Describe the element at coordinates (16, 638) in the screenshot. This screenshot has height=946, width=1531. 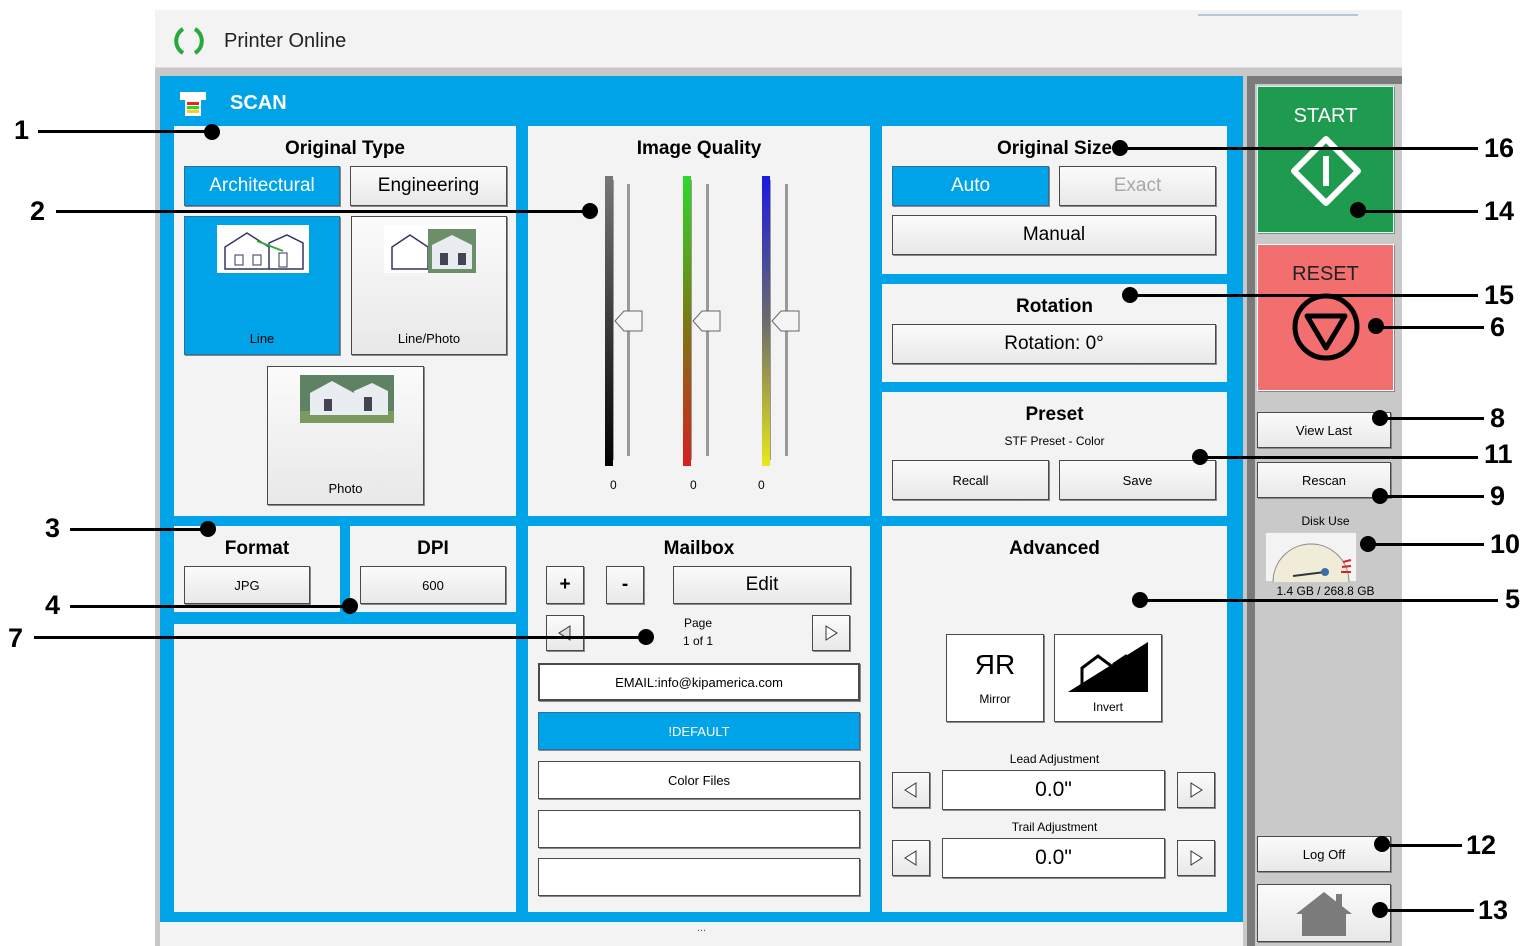
I see `callout-number: 7` at that location.